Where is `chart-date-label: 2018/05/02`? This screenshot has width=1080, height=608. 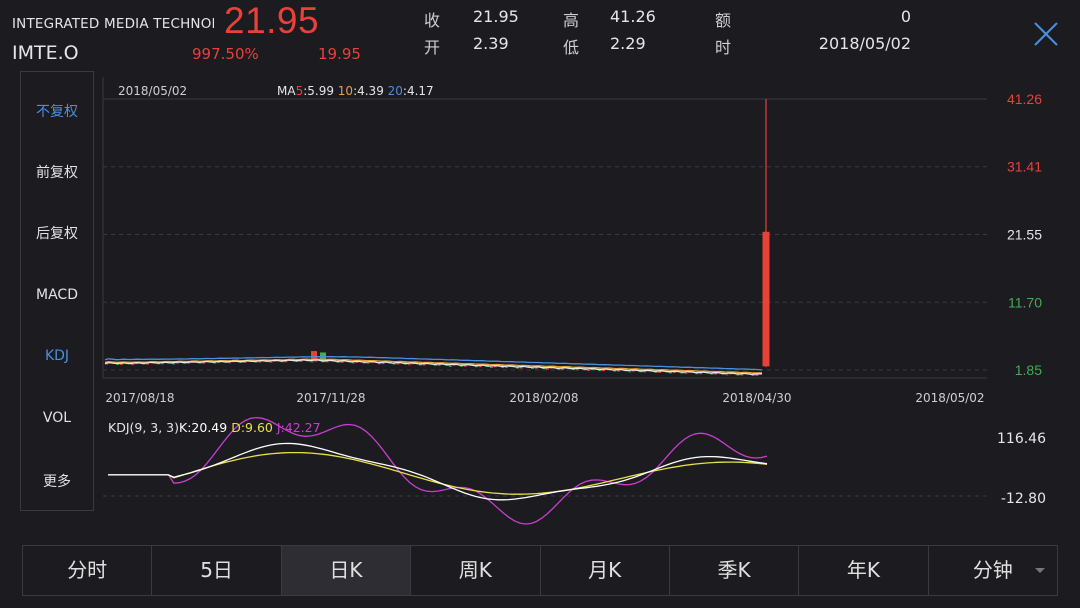
chart-date-label: 2018/05/02 is located at coordinates (152, 91).